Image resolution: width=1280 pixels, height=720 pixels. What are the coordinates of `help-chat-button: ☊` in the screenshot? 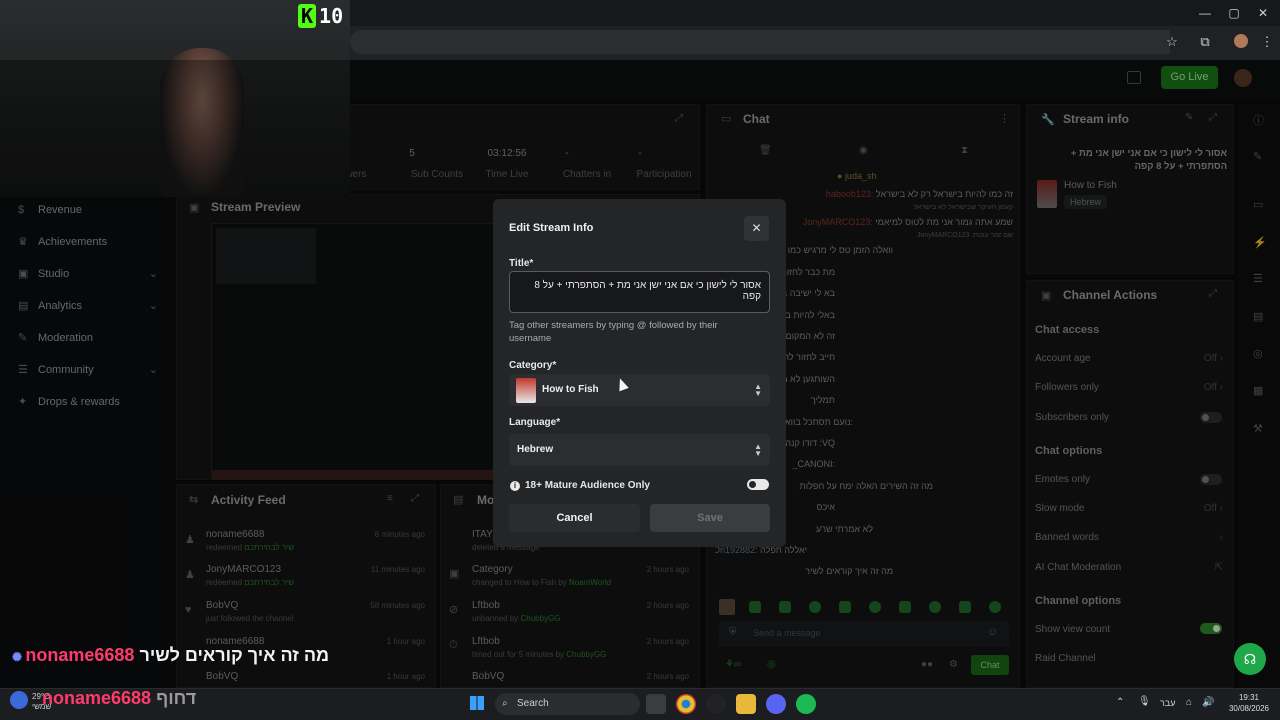 It's located at (1250, 659).